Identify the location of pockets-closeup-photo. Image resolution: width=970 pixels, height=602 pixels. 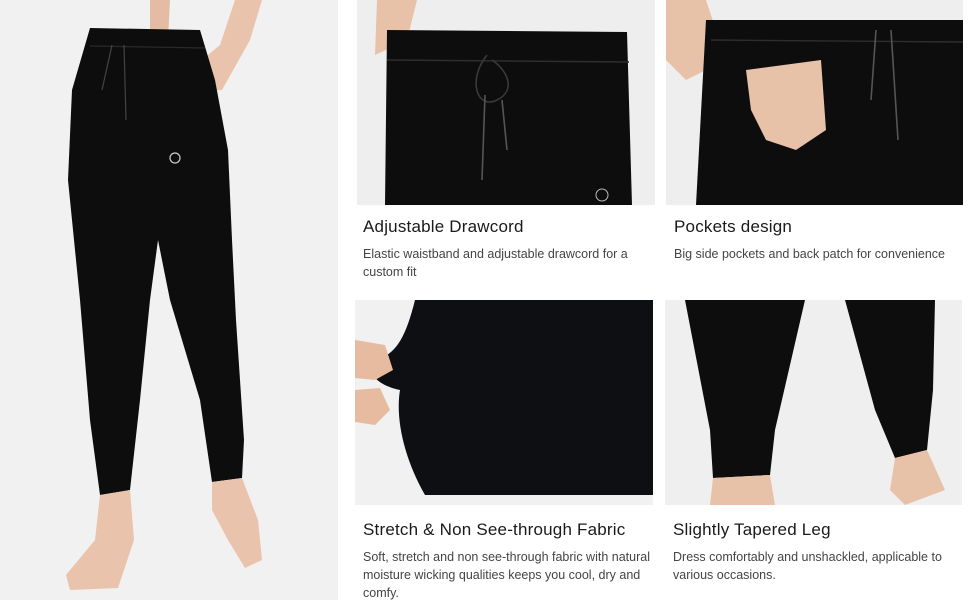
(814, 102).